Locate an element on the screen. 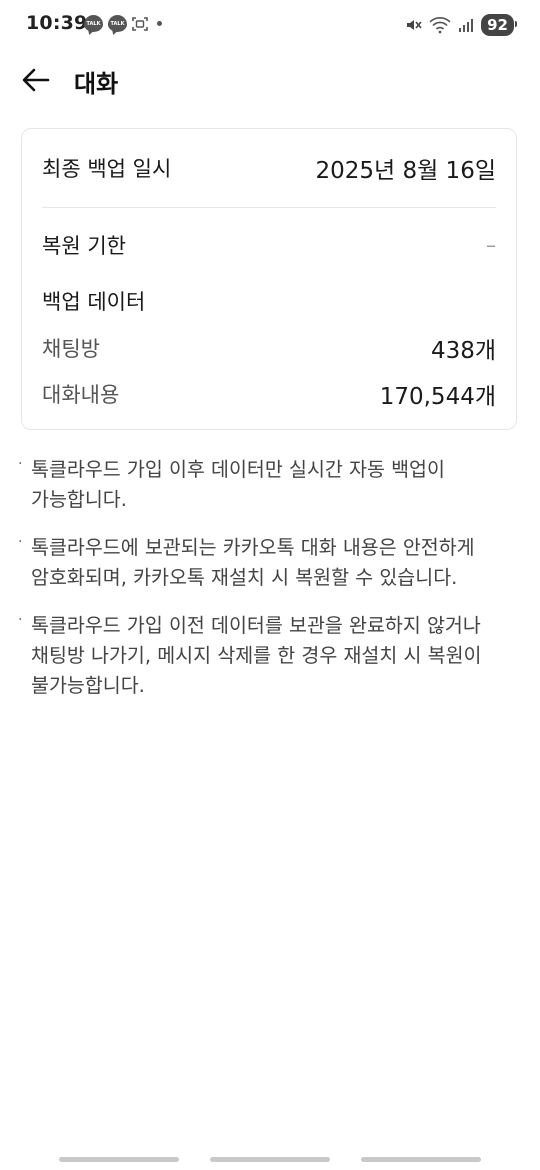  note-item: · 톡클라우드 가입 이후 데이터만 실시간 자동 백업이 가능합니다. is located at coordinates (268, 485).